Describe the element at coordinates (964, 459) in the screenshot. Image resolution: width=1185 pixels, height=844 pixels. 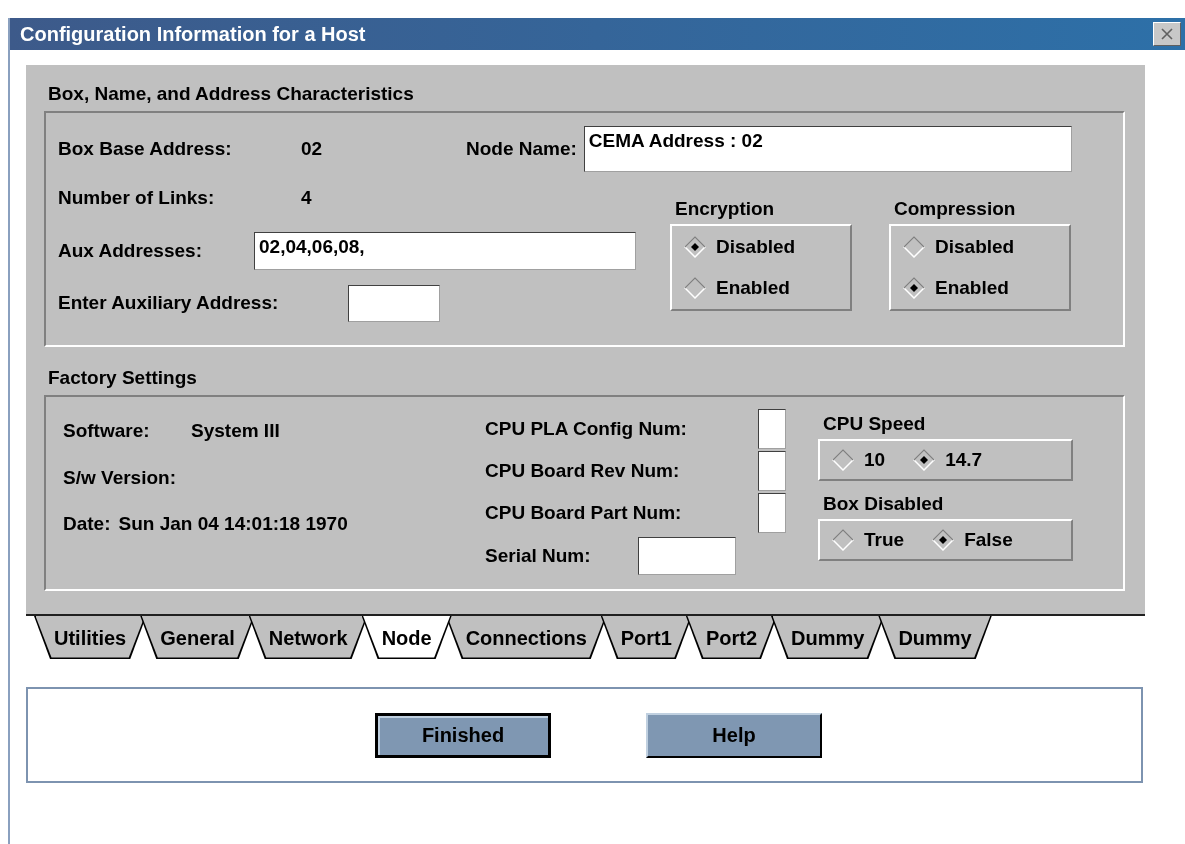
I see `radio-label: 14.7` at that location.